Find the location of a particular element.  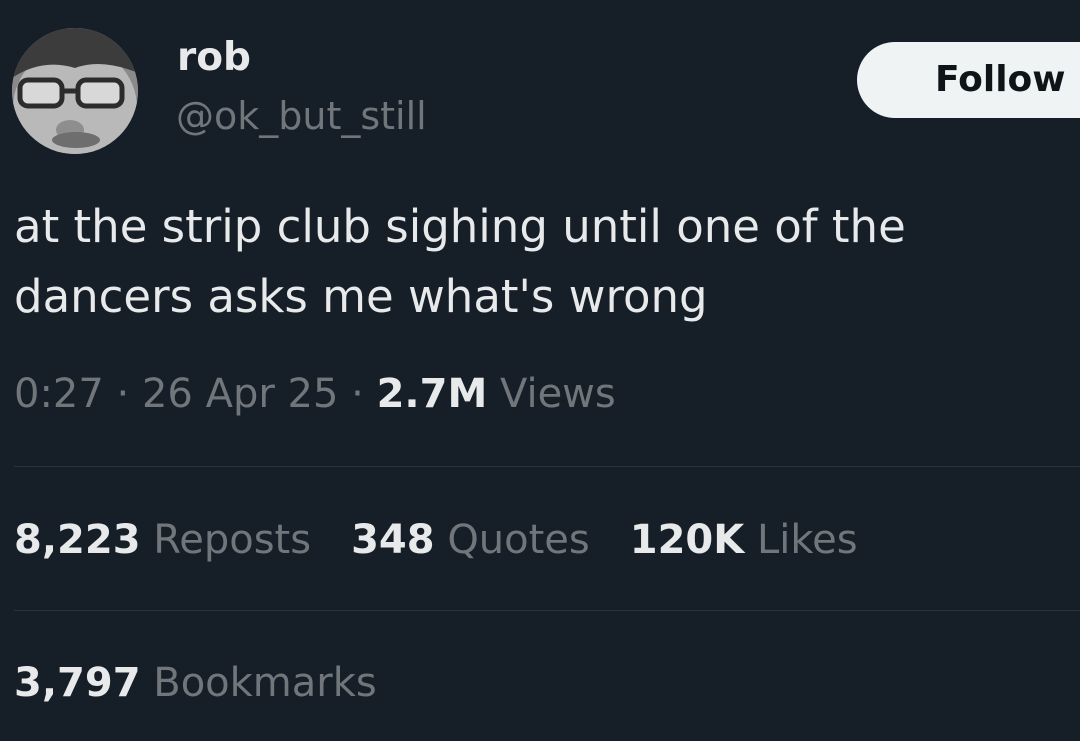

quotes-count: 348 is located at coordinates (393, 540).